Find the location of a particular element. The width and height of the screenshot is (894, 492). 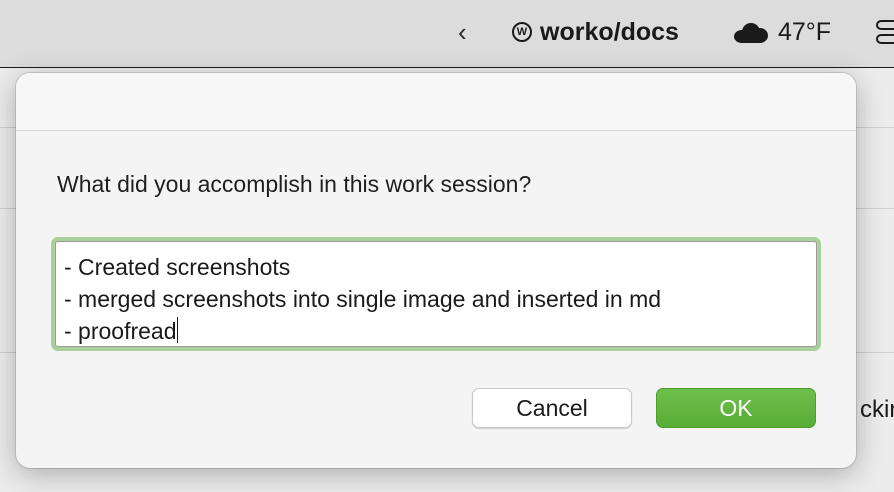

cancel-button: Cancel is located at coordinates (552, 408).